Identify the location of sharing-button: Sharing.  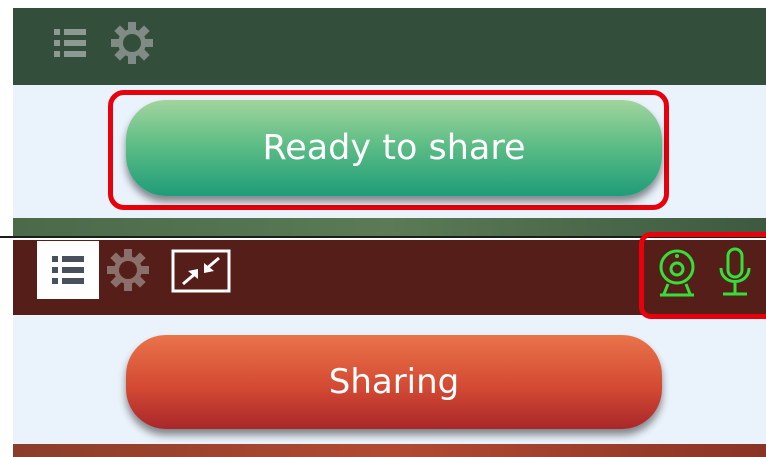
(394, 382).